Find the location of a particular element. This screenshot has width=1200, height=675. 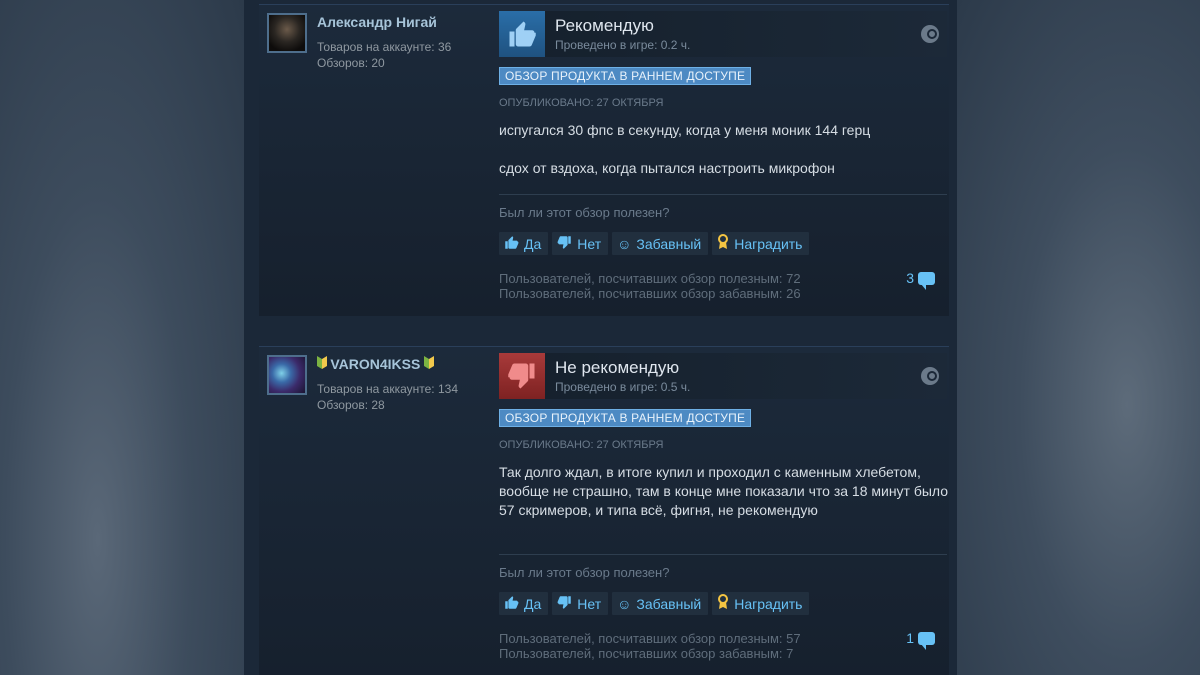

author-name: VARON4IKSS is located at coordinates (375, 364).